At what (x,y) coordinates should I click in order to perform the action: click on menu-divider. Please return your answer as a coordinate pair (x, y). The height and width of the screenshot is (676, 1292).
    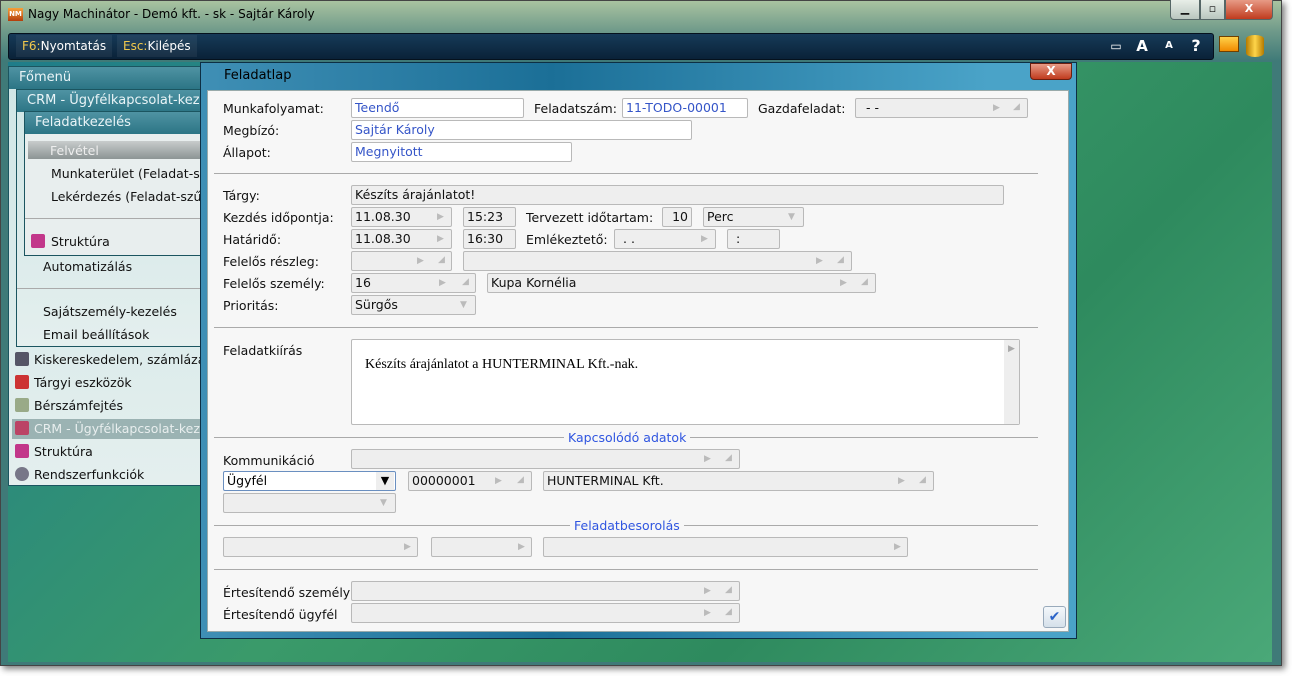
    Looking at the image, I should click on (109, 288).